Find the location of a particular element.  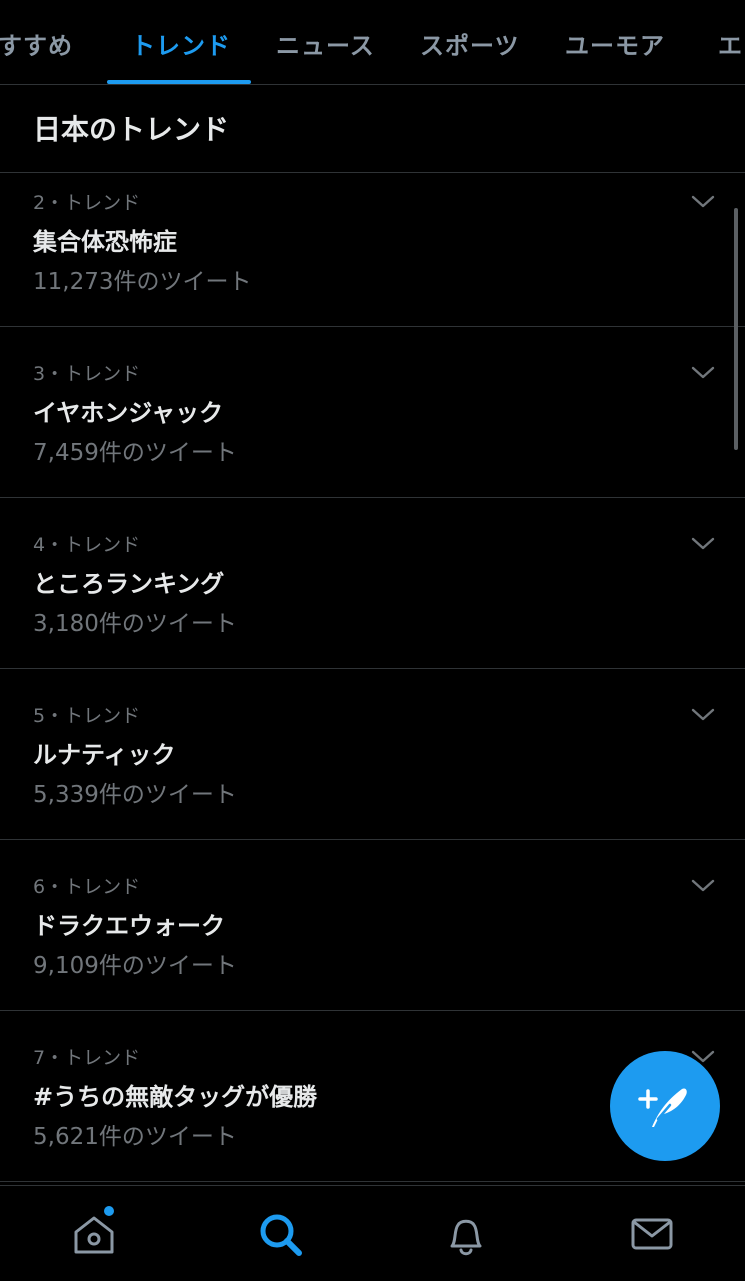

scrollbar is located at coordinates (736, 329).